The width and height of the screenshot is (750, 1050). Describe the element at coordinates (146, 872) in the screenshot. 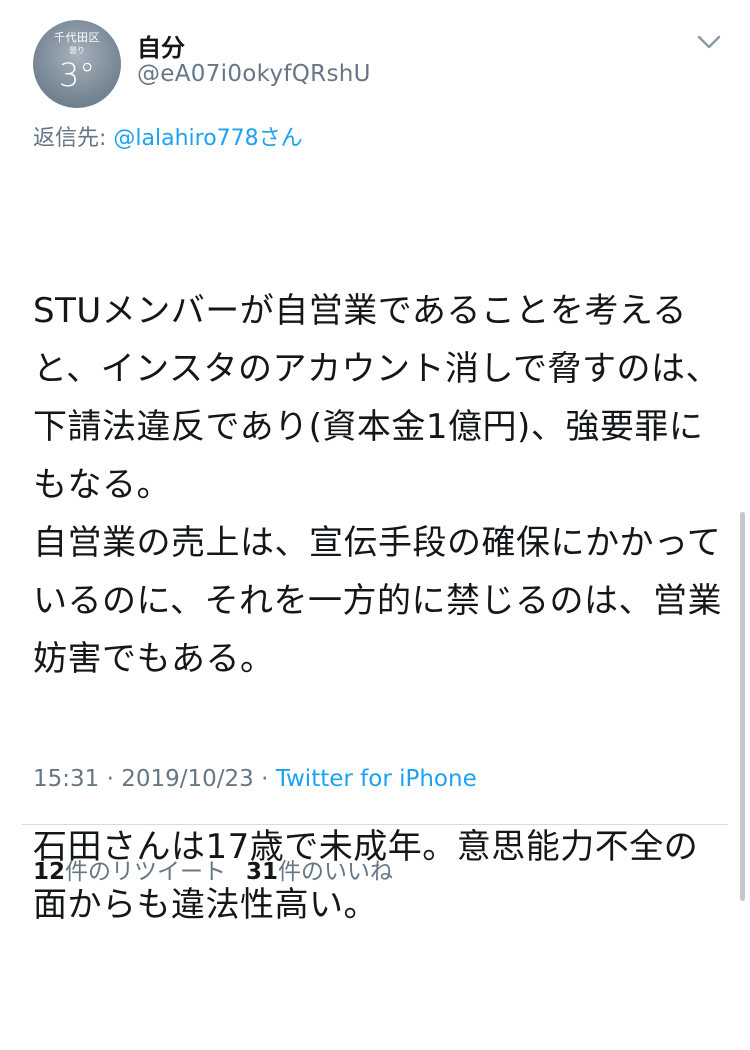

I see `retweets-label: 件のリツイート` at that location.